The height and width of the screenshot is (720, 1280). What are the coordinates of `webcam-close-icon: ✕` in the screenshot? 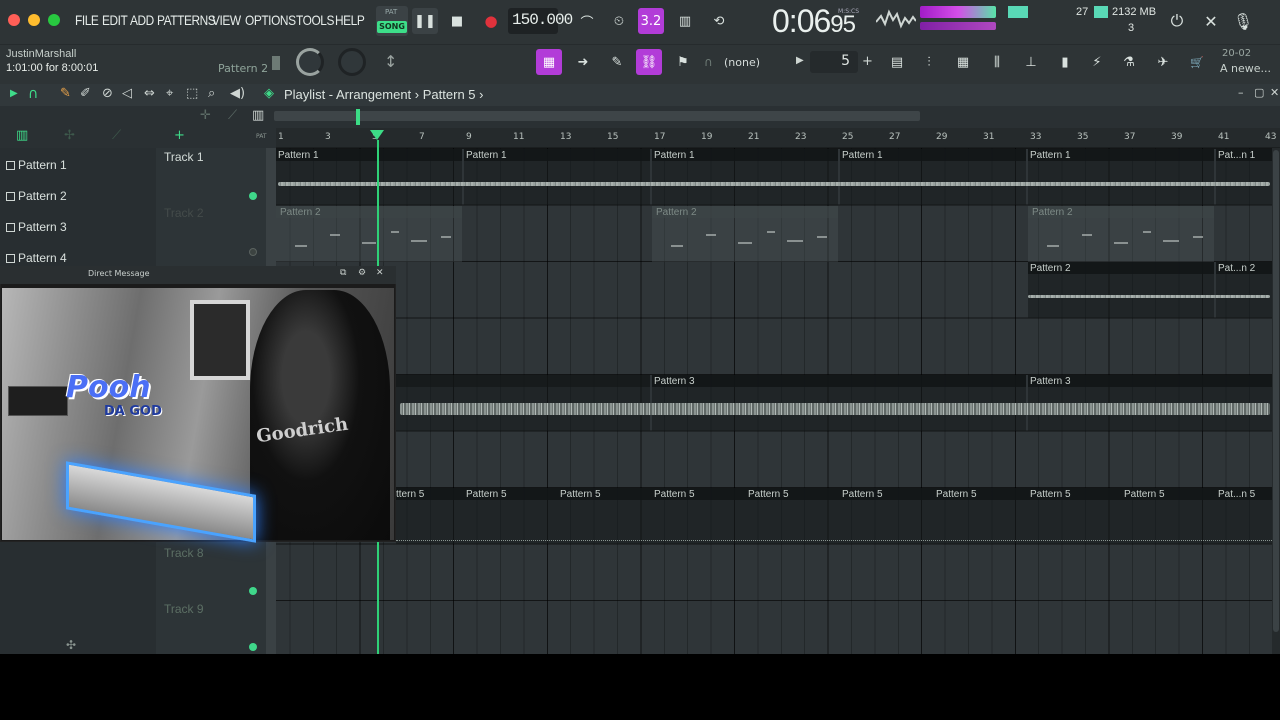 It's located at (380, 273).